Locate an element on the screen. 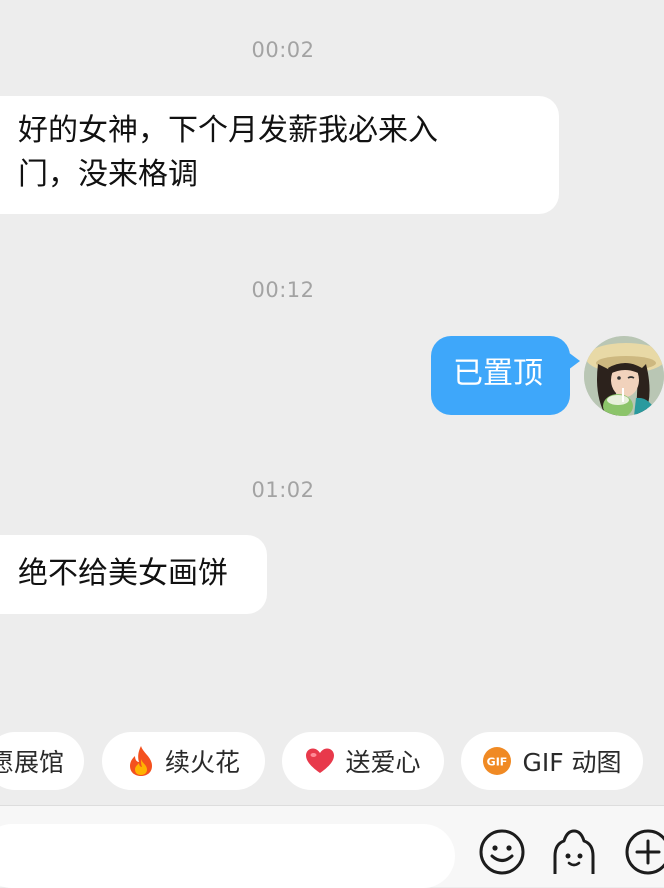 The image size is (664, 888). message-text-line: 好的女神，下个月发薪我必来入 is located at coordinates (228, 130).